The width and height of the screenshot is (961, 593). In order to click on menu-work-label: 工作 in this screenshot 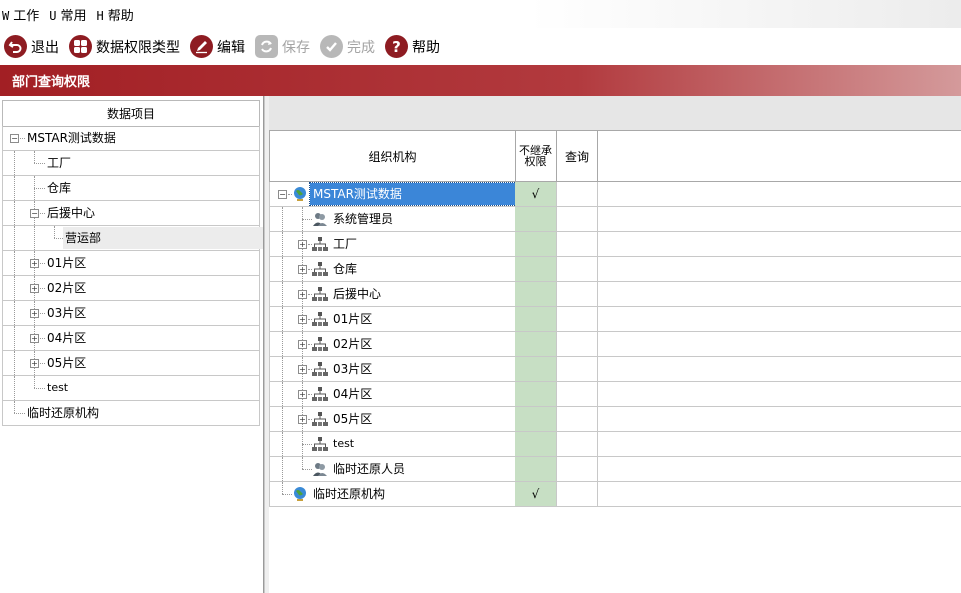, I will do `click(26, 16)`.